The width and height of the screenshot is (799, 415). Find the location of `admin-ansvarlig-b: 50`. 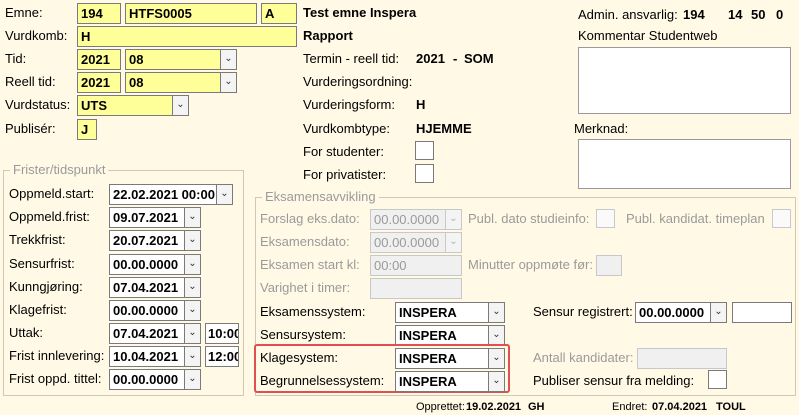

admin-ansvarlig-b: 50 is located at coordinates (758, 14).